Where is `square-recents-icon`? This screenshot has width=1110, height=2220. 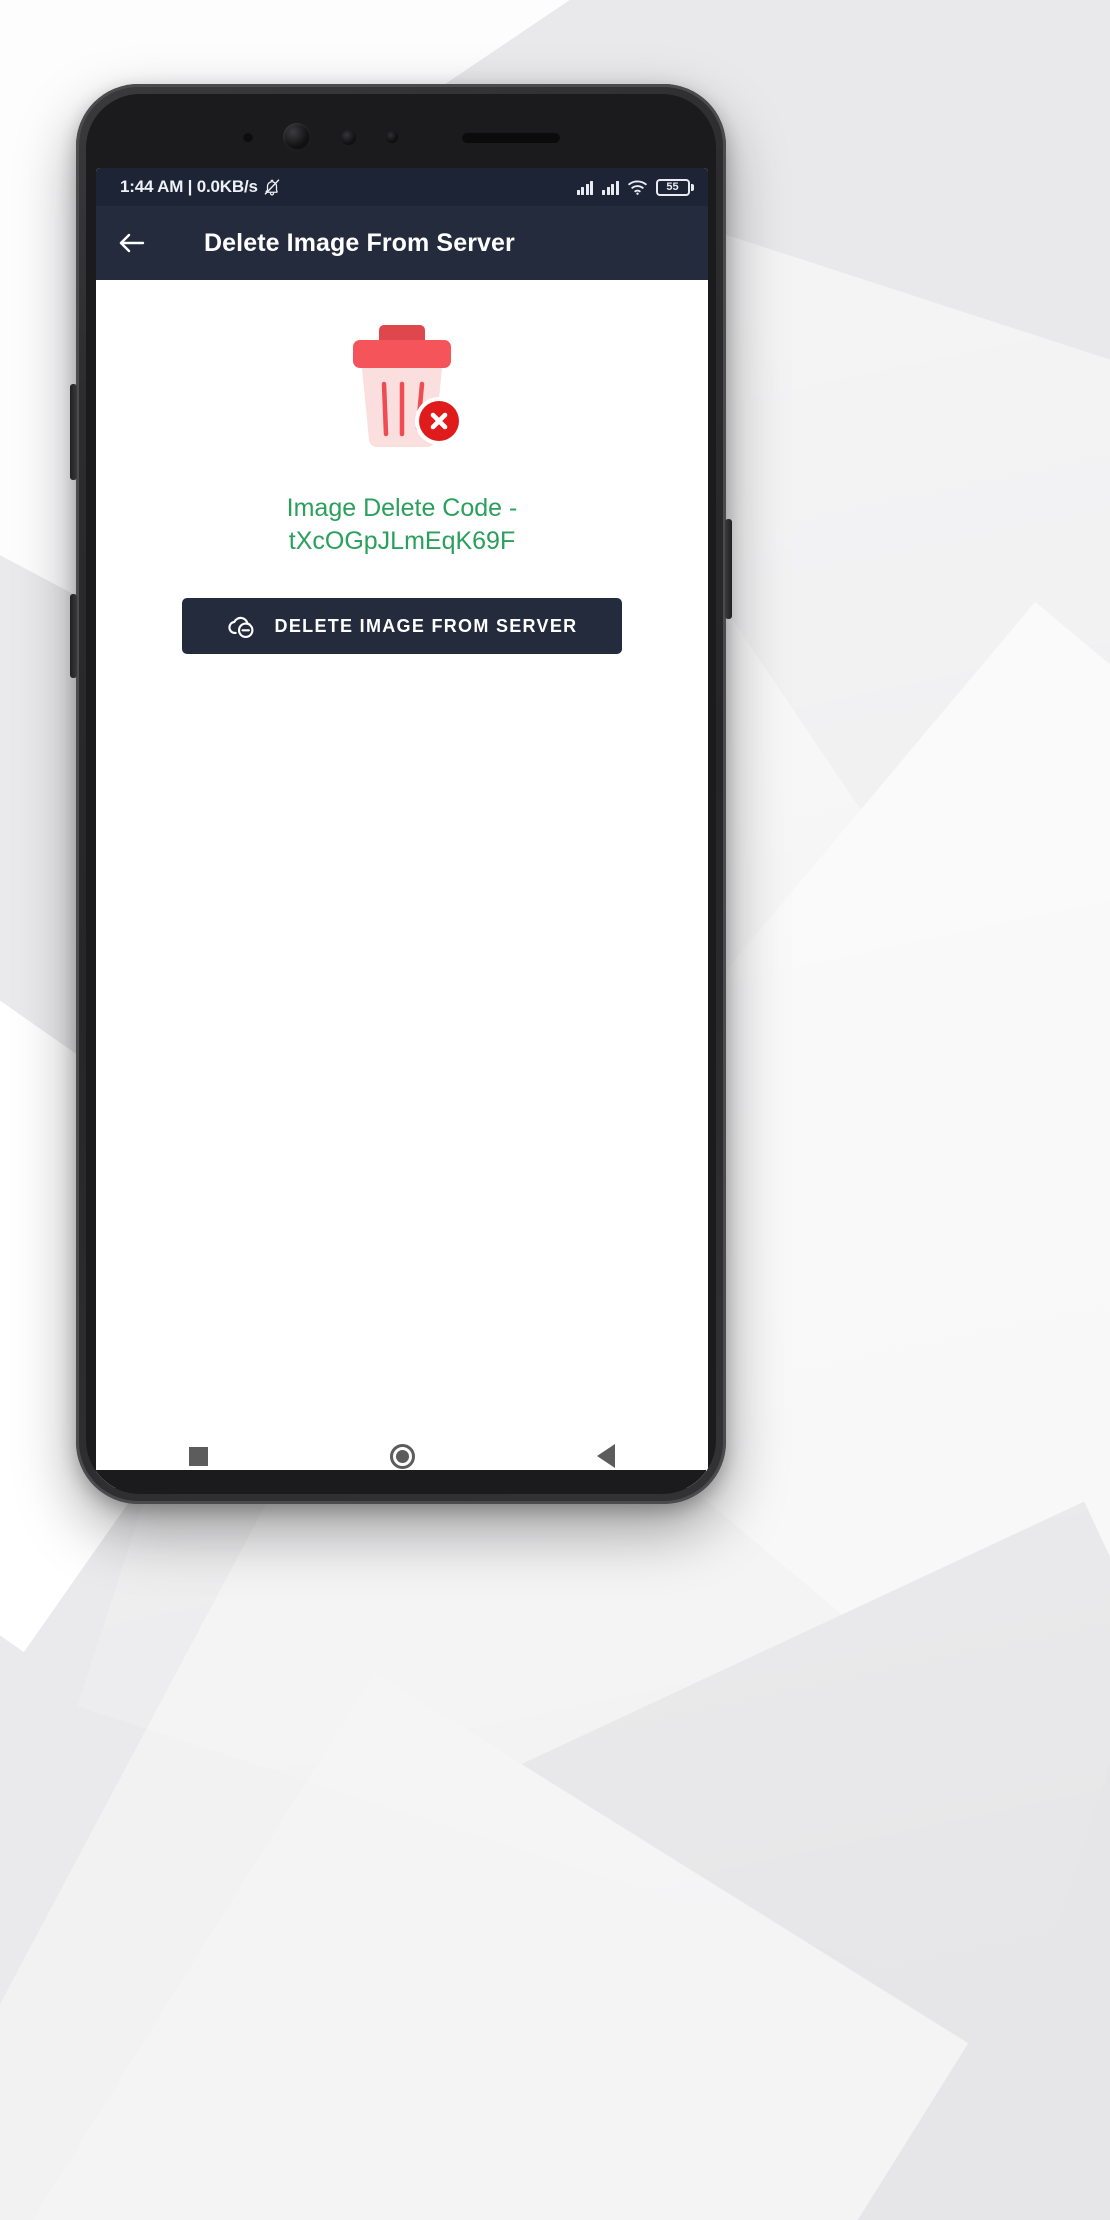
square-recents-icon is located at coordinates (198, 1456).